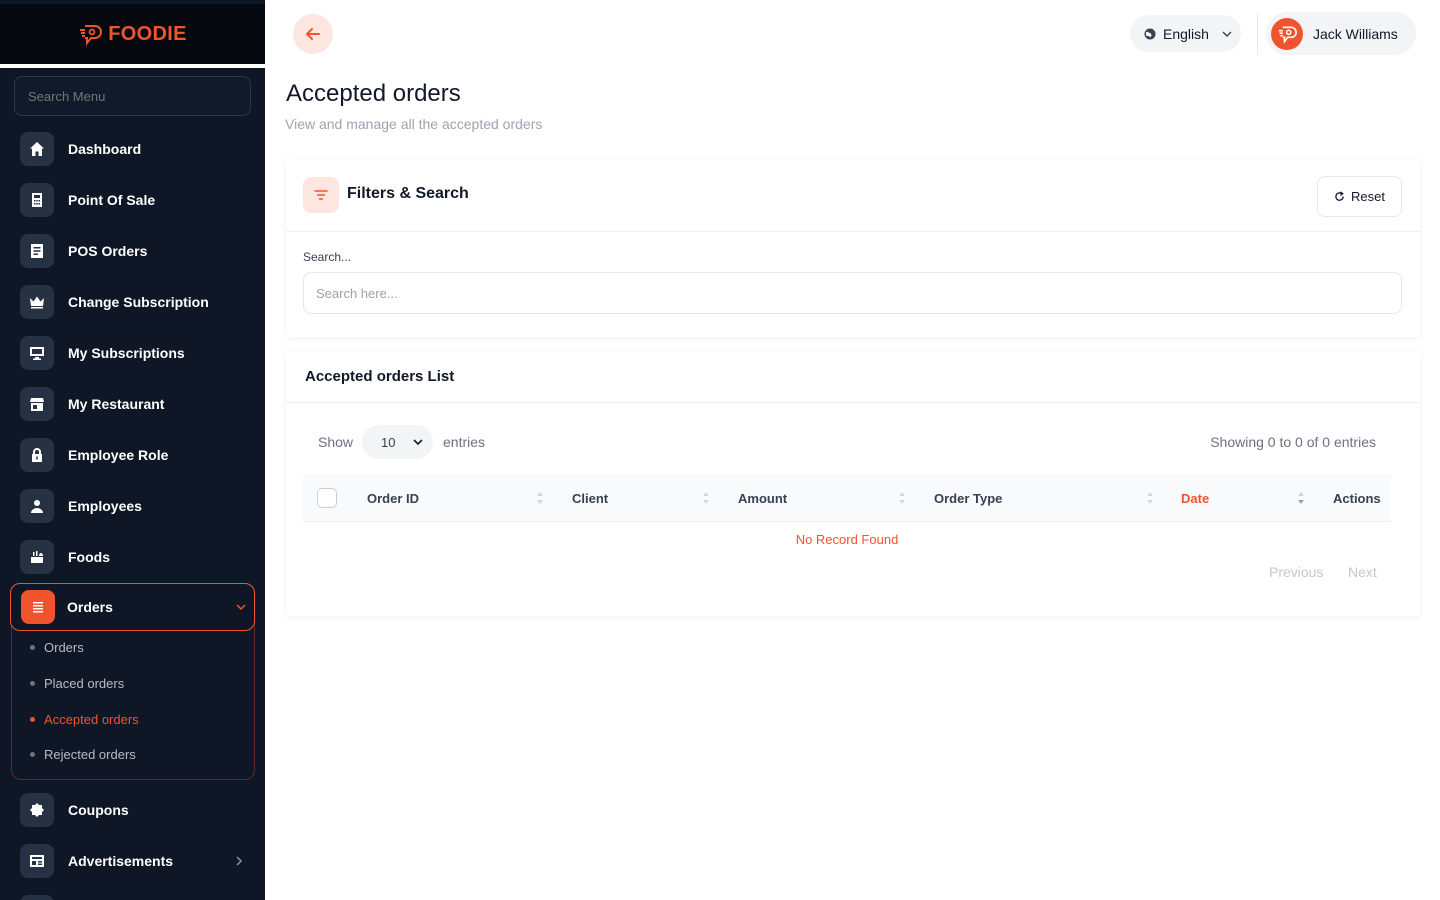 The width and height of the screenshot is (1440, 900). What do you see at coordinates (132, 607) in the screenshot?
I see `sidebar-item-orders: Orders` at bounding box center [132, 607].